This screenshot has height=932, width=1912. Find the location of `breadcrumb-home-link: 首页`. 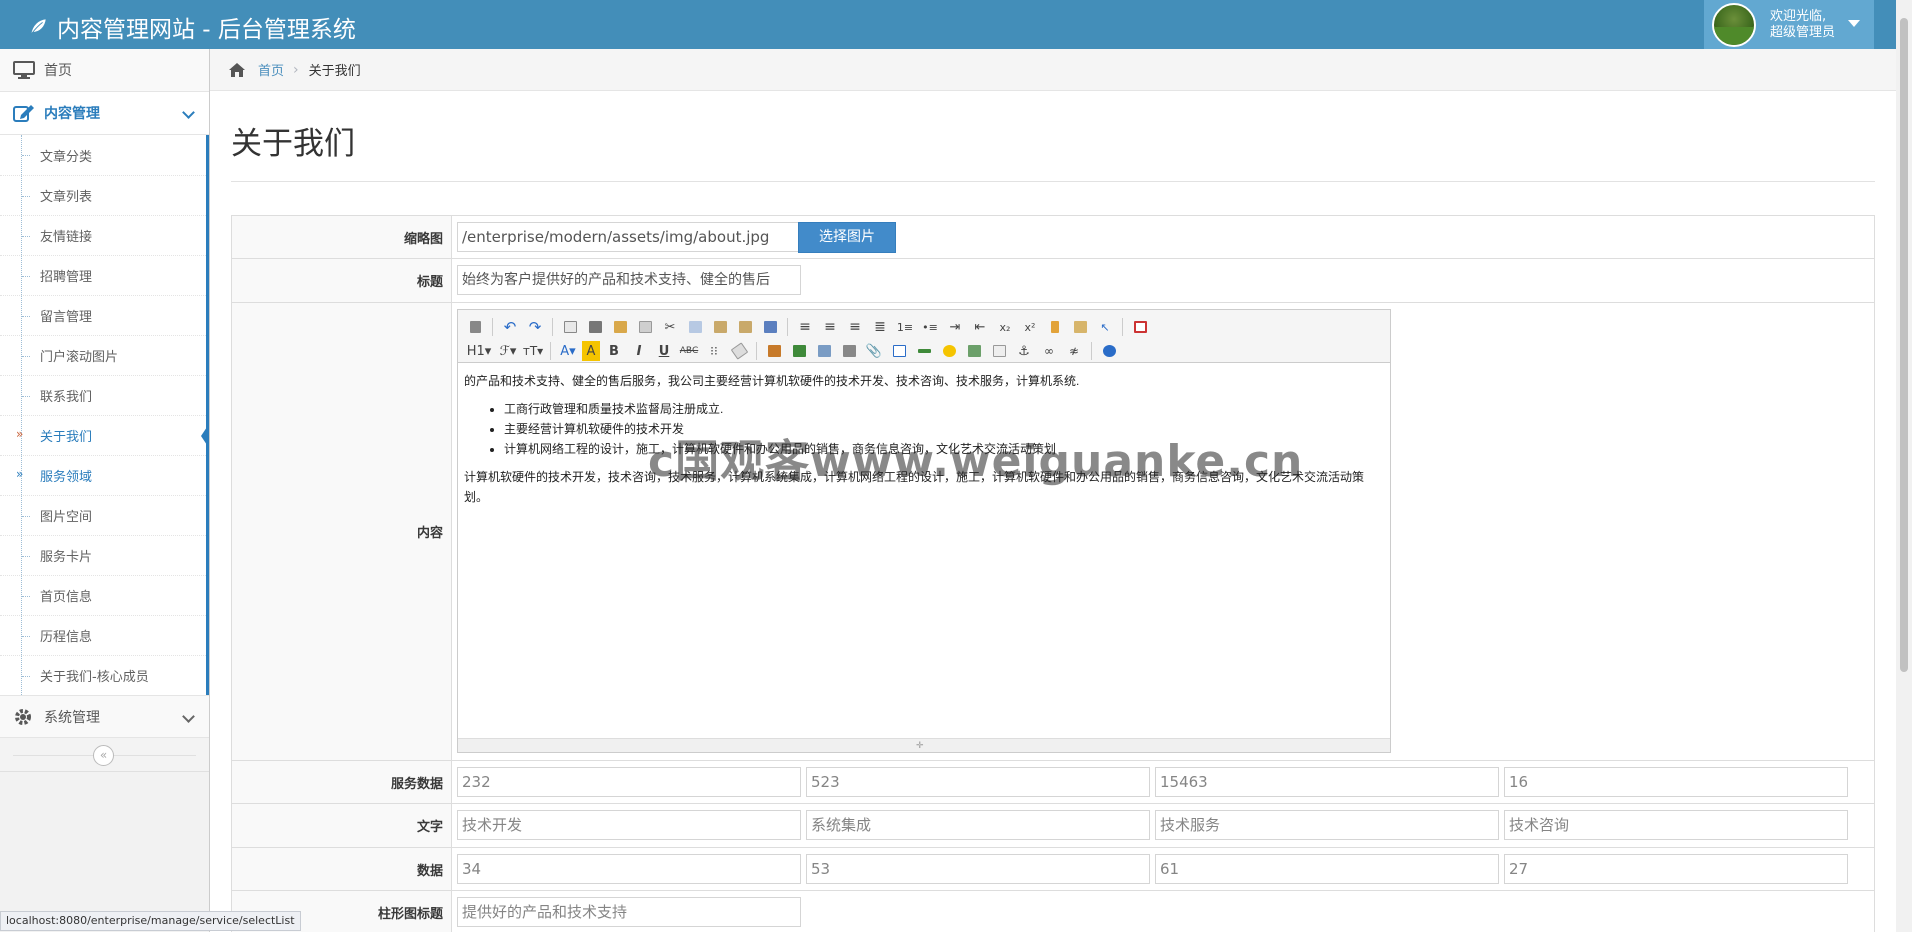

breadcrumb-home-link: 首页 is located at coordinates (271, 69).